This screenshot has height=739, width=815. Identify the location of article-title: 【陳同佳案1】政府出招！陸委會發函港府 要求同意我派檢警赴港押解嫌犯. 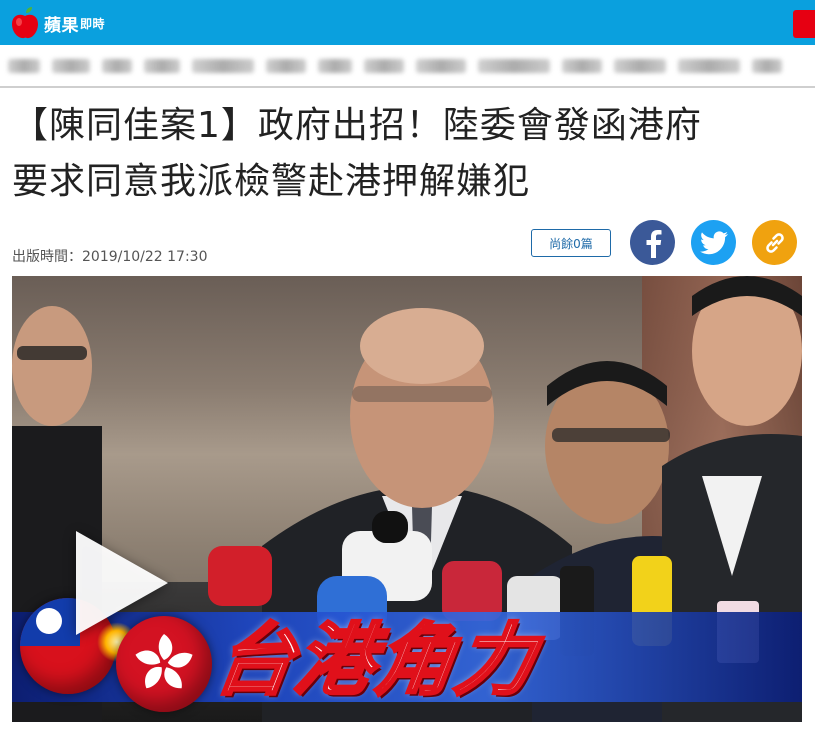
(407, 154).